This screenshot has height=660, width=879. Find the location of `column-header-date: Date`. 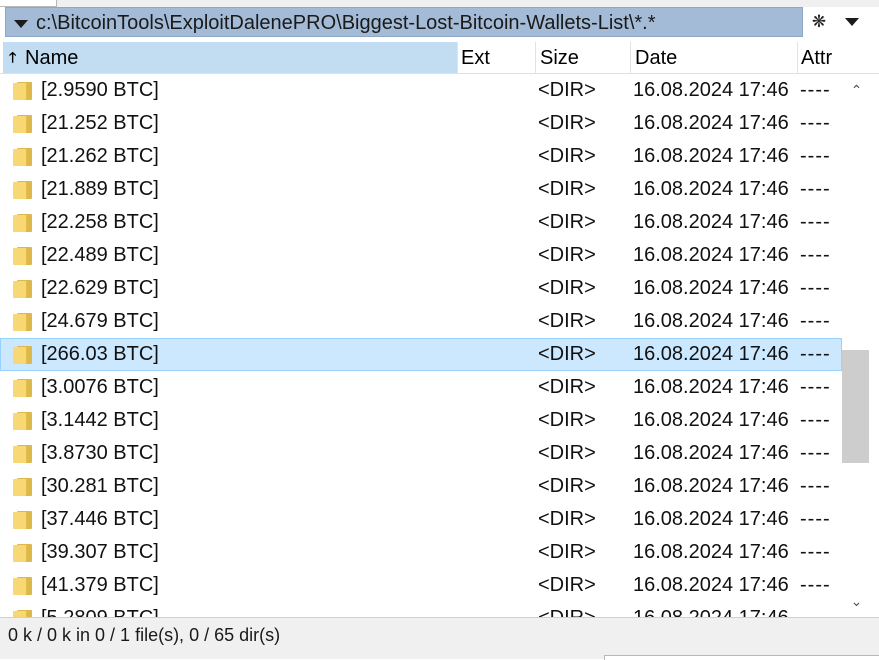

column-header-date: Date is located at coordinates (714, 57).